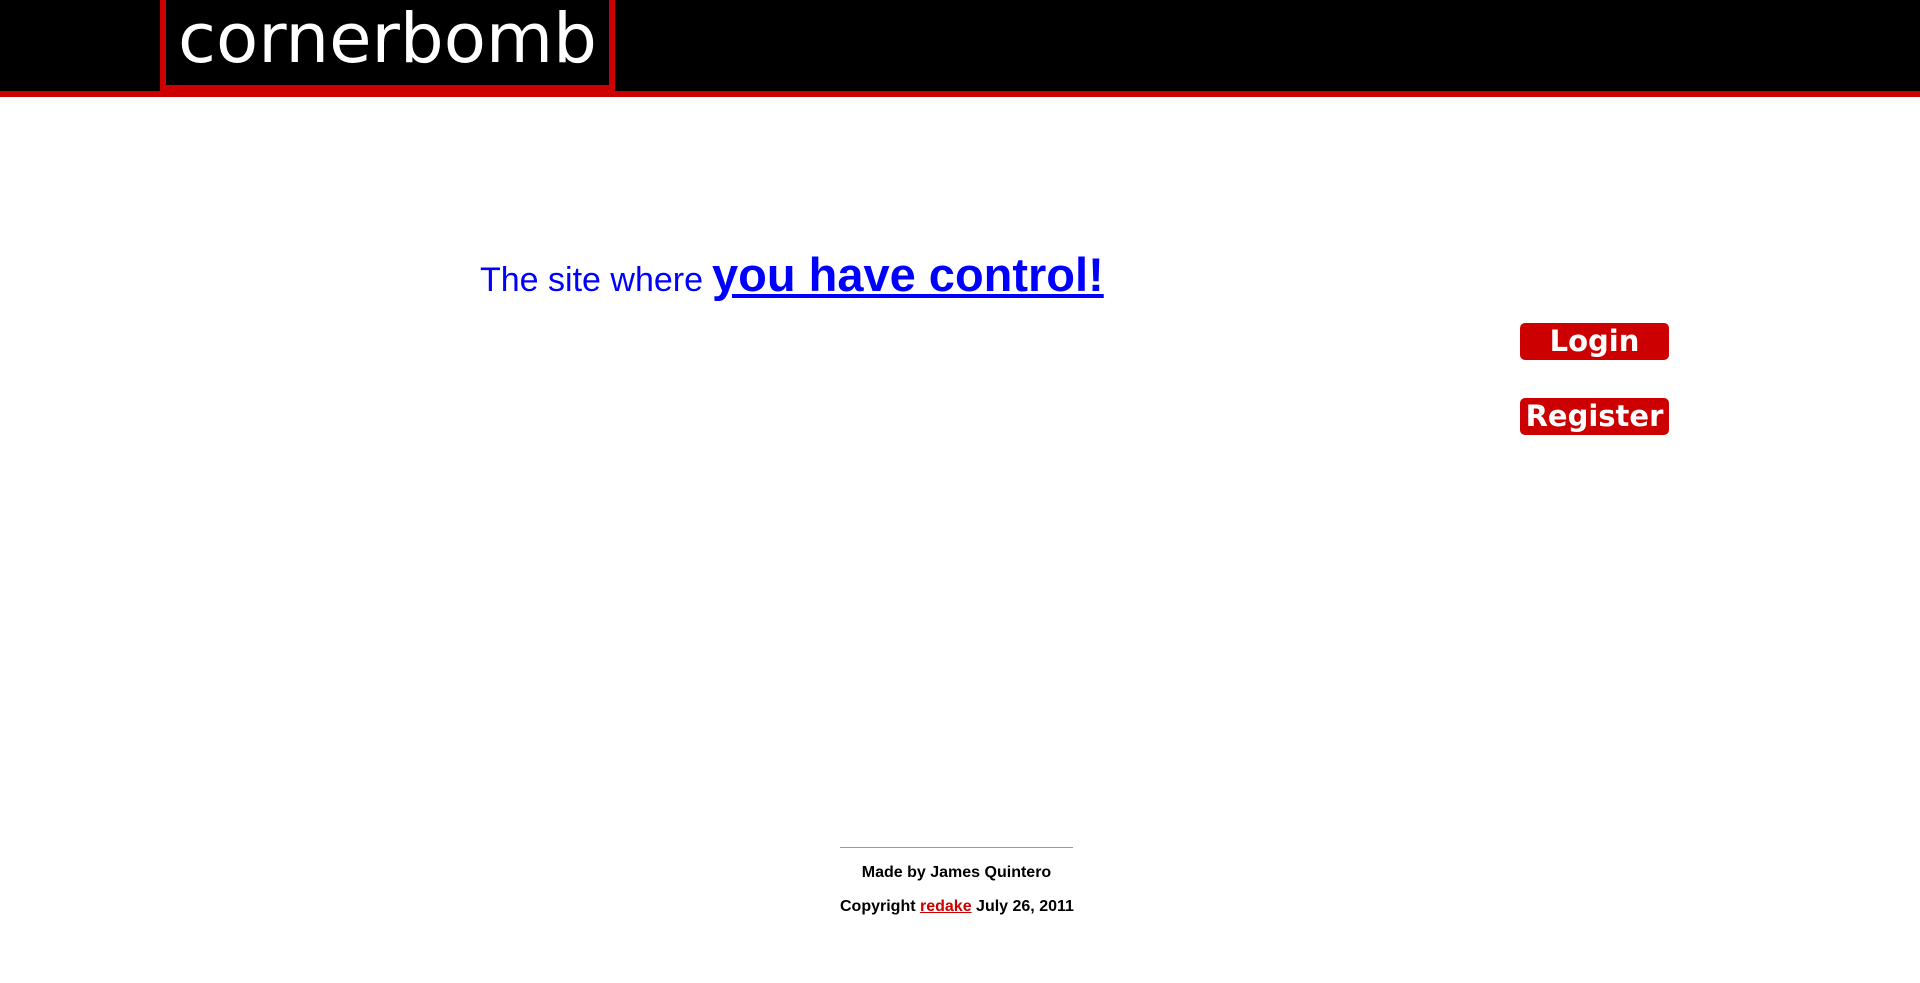  What do you see at coordinates (387, 39) in the screenshot?
I see `site-logo-text: cornerbomb` at bounding box center [387, 39].